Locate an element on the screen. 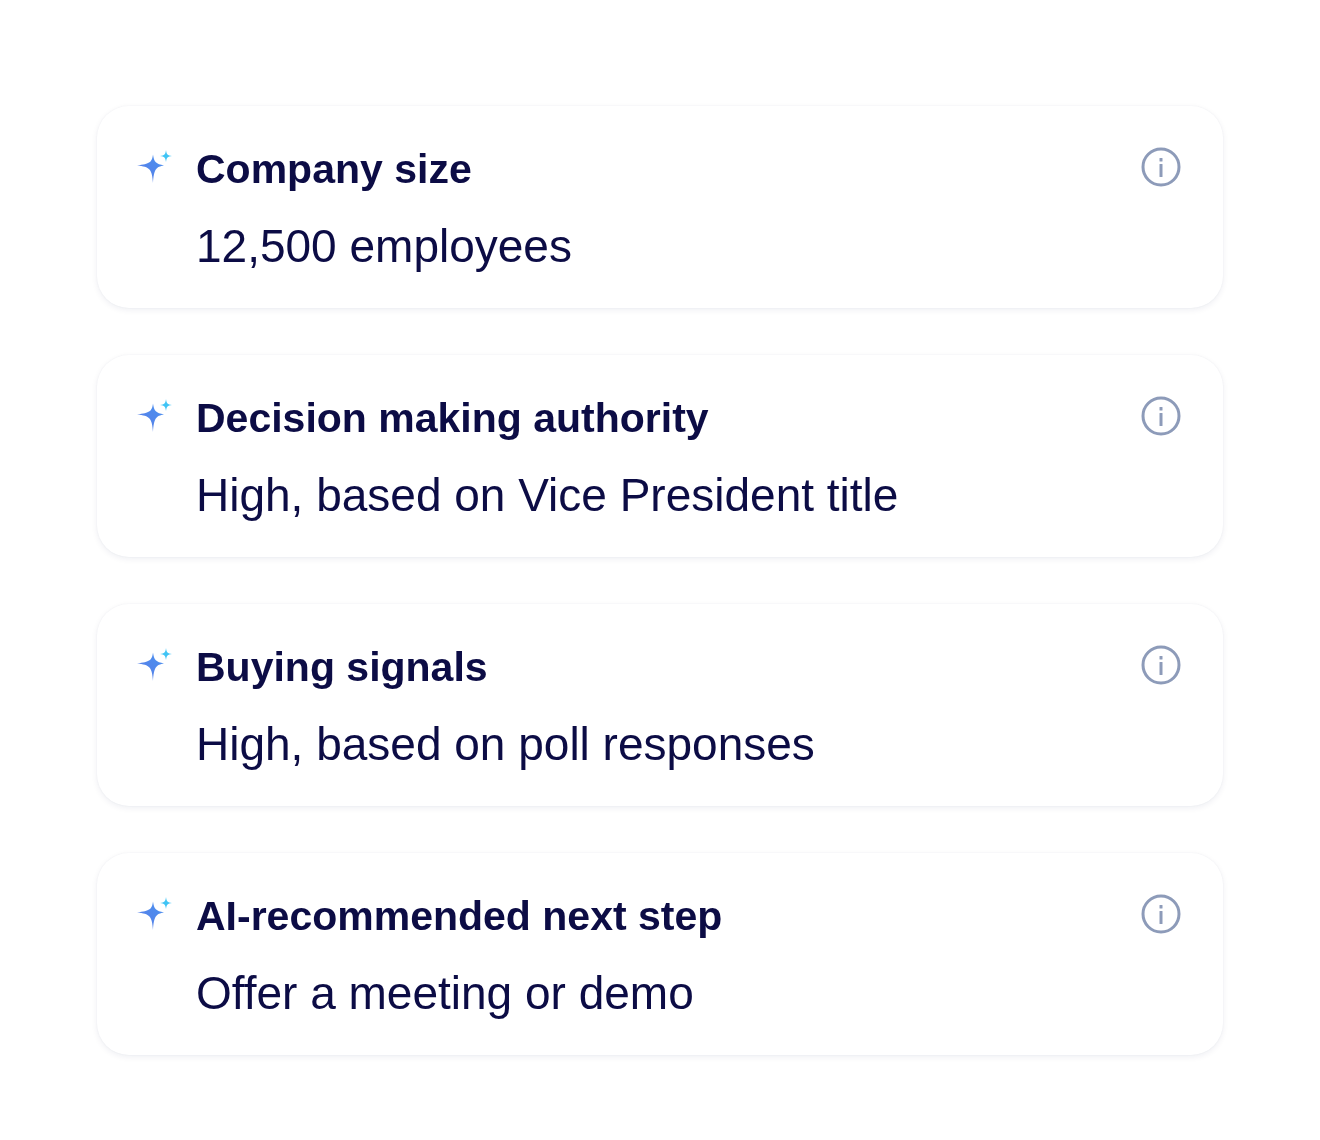 Image resolution: width=1320 pixels, height=1140 pixels. card-title: Buying signals is located at coordinates (342, 667).